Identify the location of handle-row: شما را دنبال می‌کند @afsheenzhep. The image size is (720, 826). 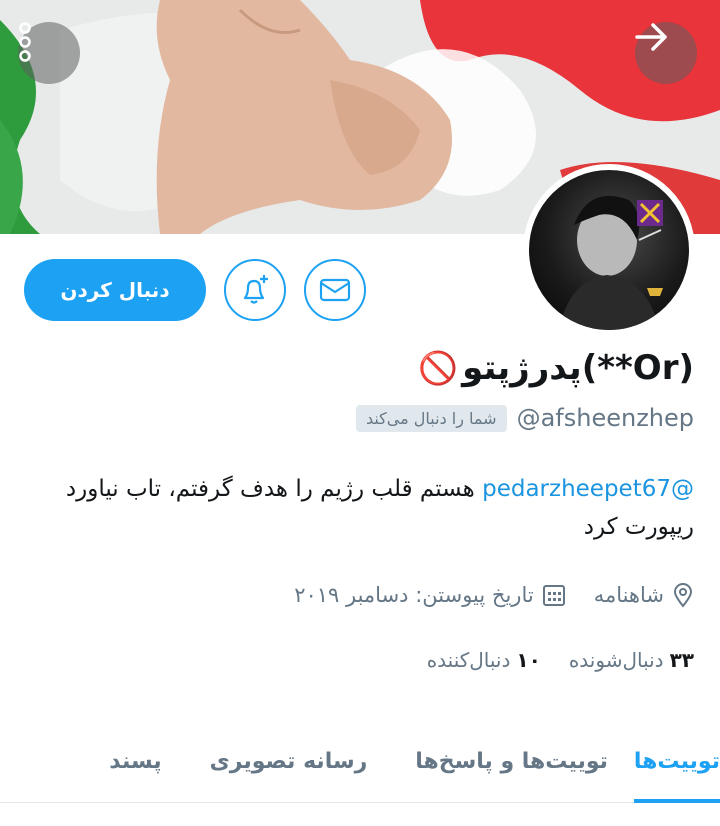
(524, 418).